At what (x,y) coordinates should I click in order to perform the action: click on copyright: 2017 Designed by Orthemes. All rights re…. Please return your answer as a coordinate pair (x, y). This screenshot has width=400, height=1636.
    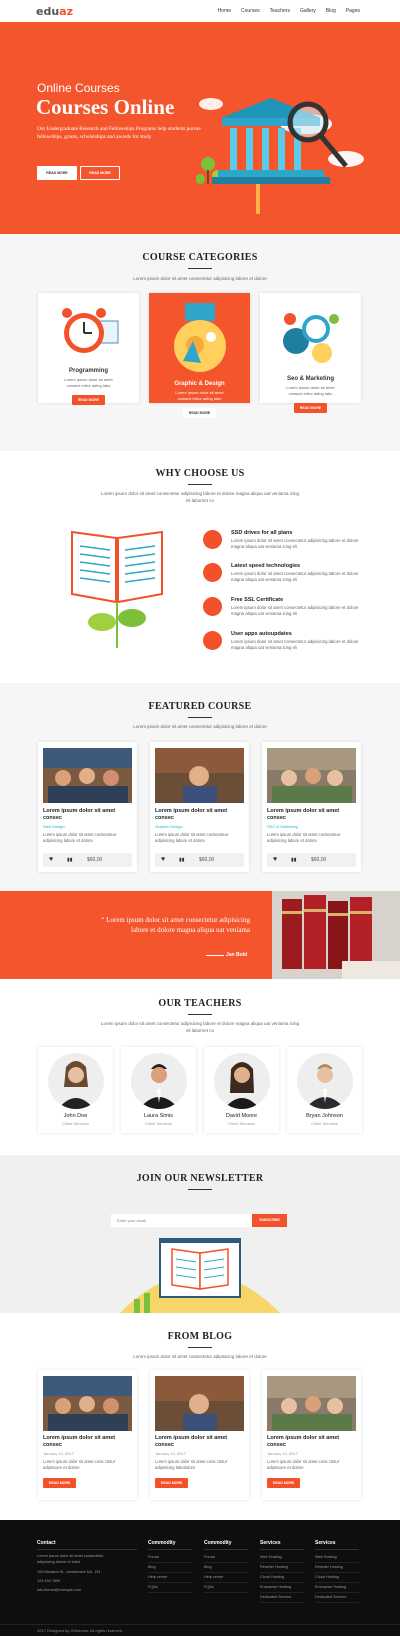
    Looking at the image, I should click on (79, 1630).